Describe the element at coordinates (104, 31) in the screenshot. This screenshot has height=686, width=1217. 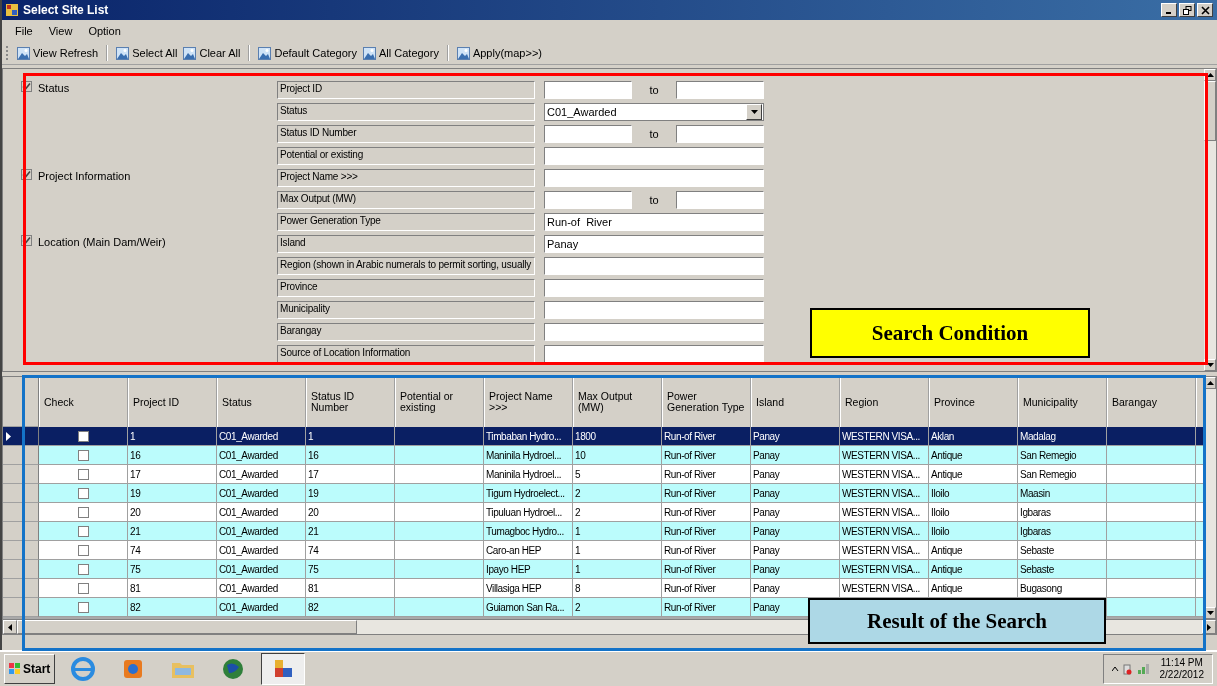
I see `menu-item: Option` at that location.